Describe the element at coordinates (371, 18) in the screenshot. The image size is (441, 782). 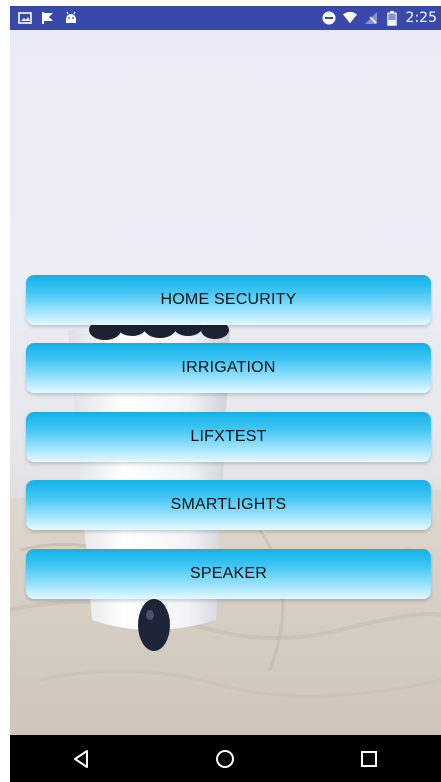
I see `no-signal-icon` at that location.